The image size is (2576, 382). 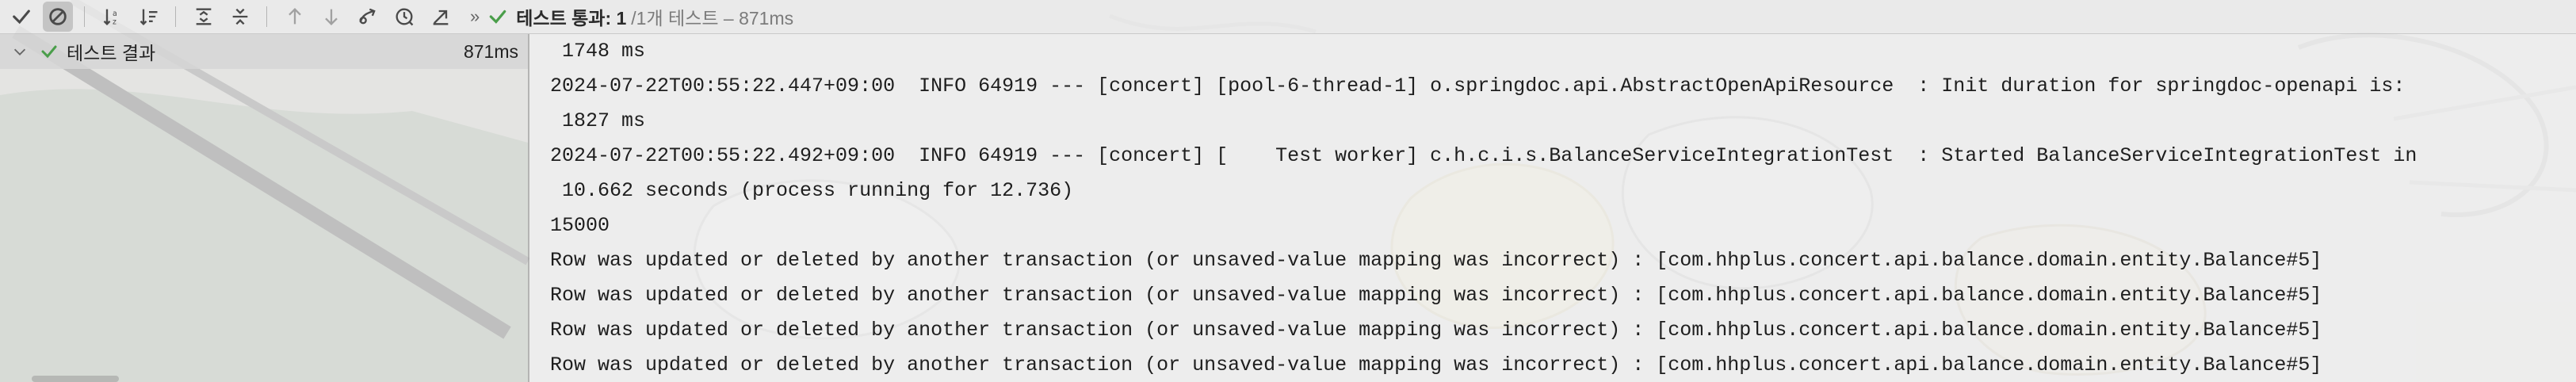 I want to click on previous-failed-button, so click(x=295, y=17).